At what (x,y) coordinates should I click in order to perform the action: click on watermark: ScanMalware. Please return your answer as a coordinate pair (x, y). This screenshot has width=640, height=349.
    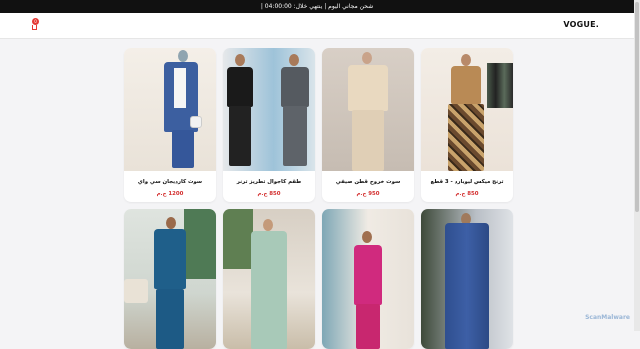
    Looking at the image, I should click on (607, 317).